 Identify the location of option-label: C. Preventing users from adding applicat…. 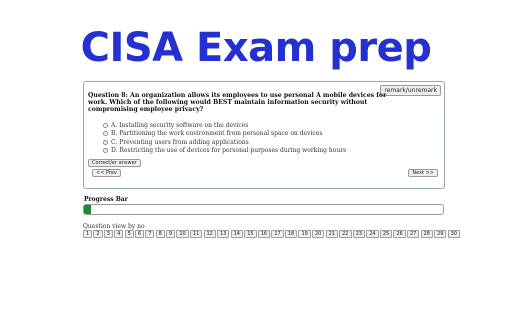
(180, 142).